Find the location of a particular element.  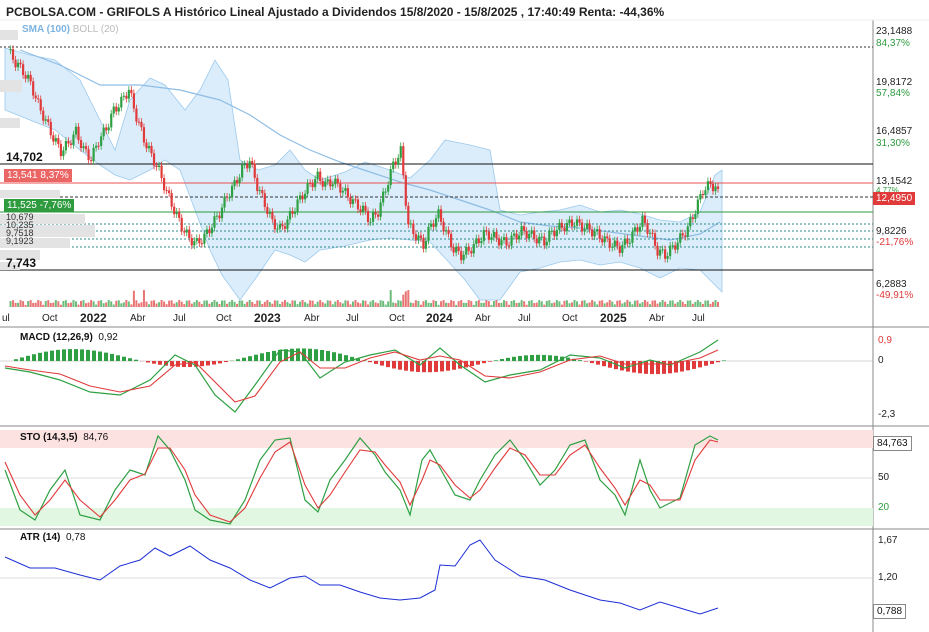

atr-axis-tick: 1,67 is located at coordinates (888, 540).